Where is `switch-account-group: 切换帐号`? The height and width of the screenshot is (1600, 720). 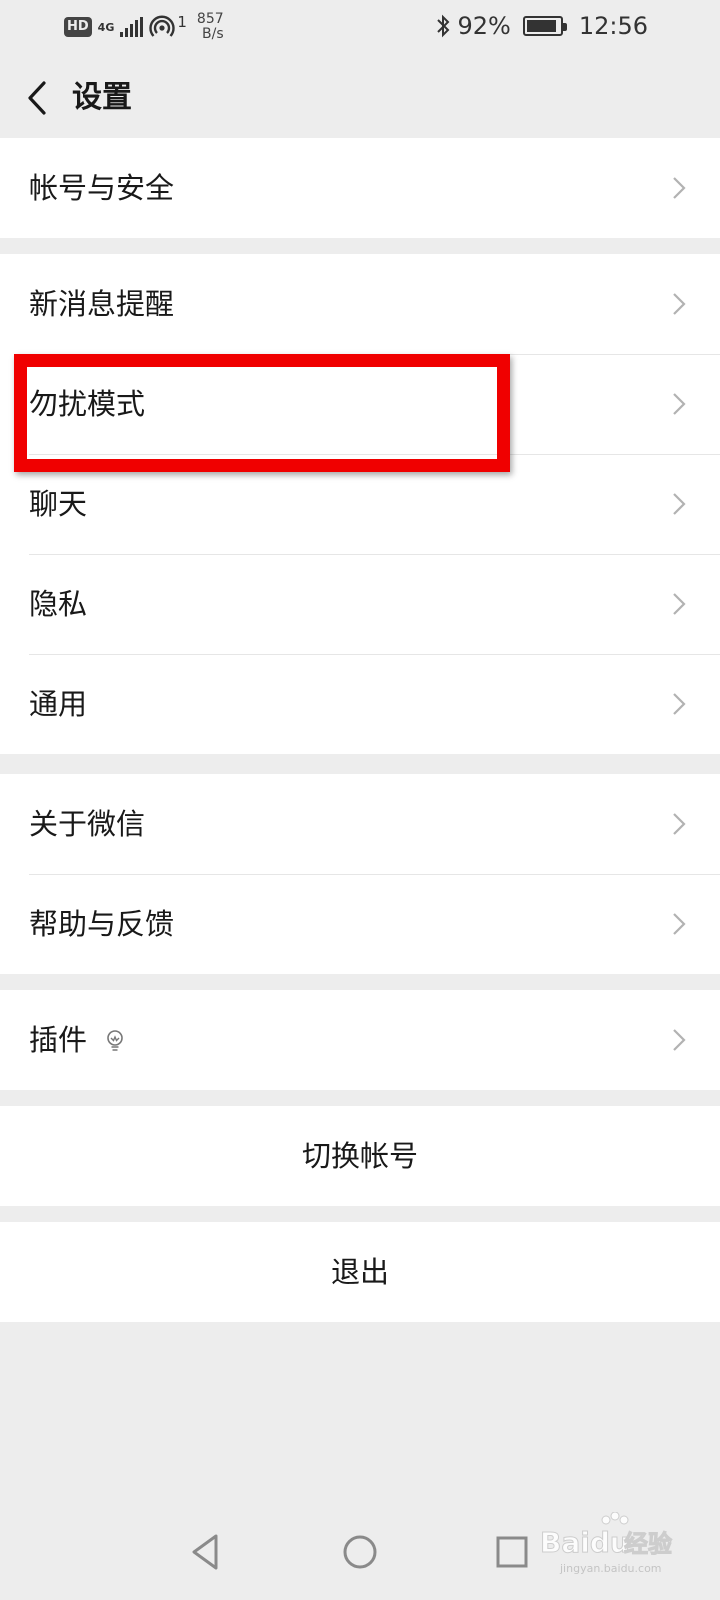
switch-account-group: 切换帐号 is located at coordinates (360, 1156).